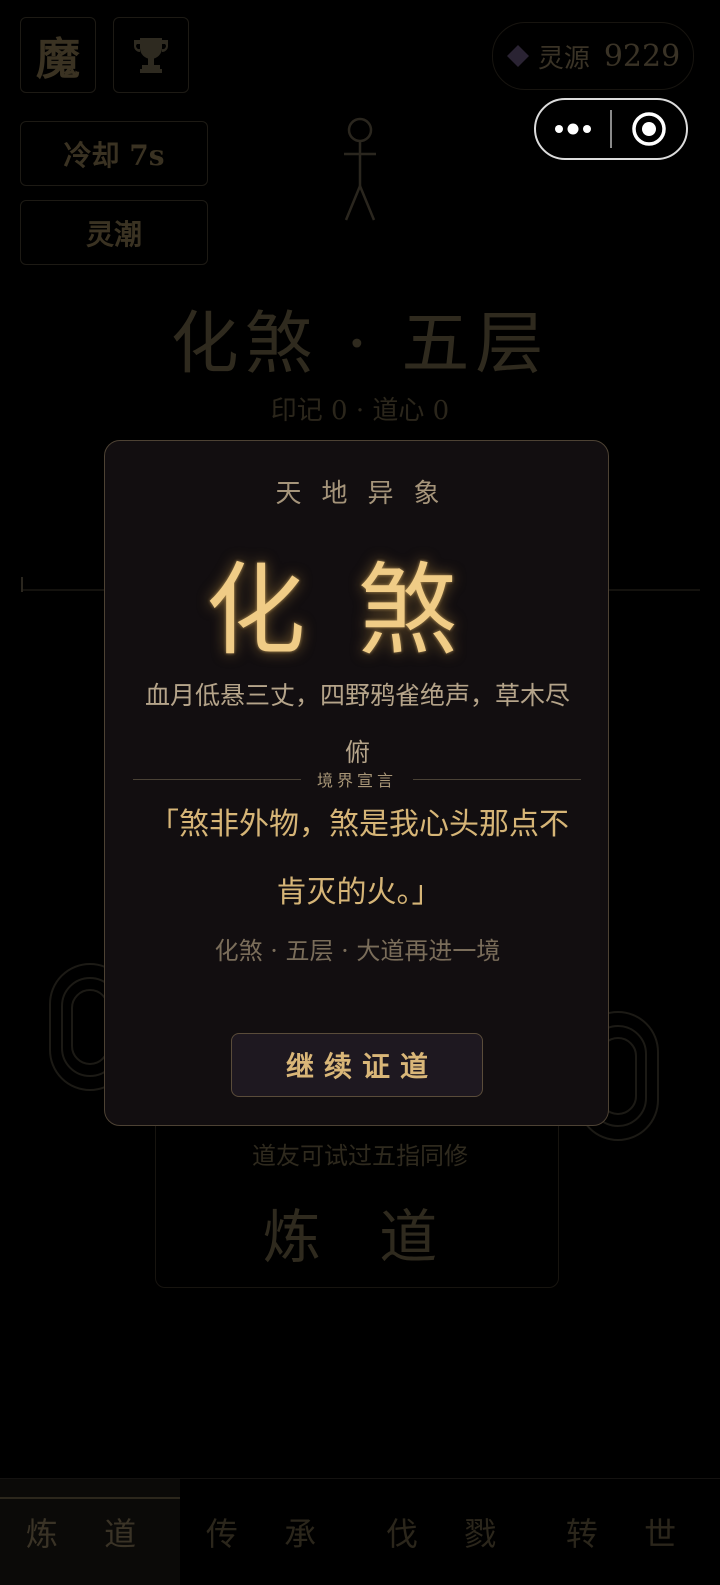 Image resolution: width=720 pixels, height=1585 pixels. I want to click on cultivate-hint: 道友可试过五指同修, so click(360, 1156).